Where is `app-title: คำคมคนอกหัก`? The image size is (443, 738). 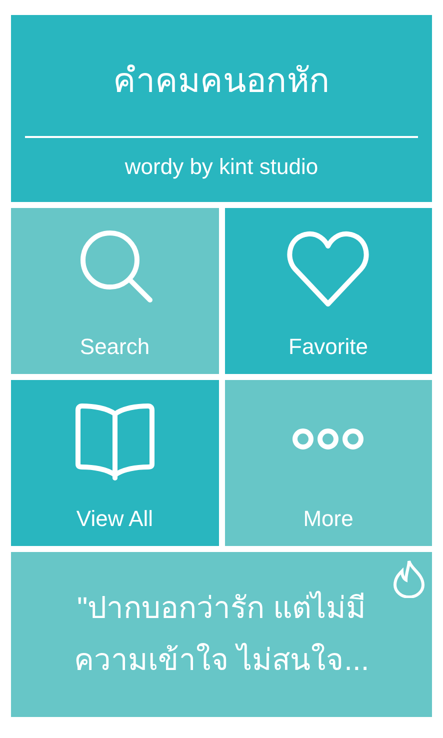
app-title: คำคมคนอกหัก is located at coordinates (221, 81).